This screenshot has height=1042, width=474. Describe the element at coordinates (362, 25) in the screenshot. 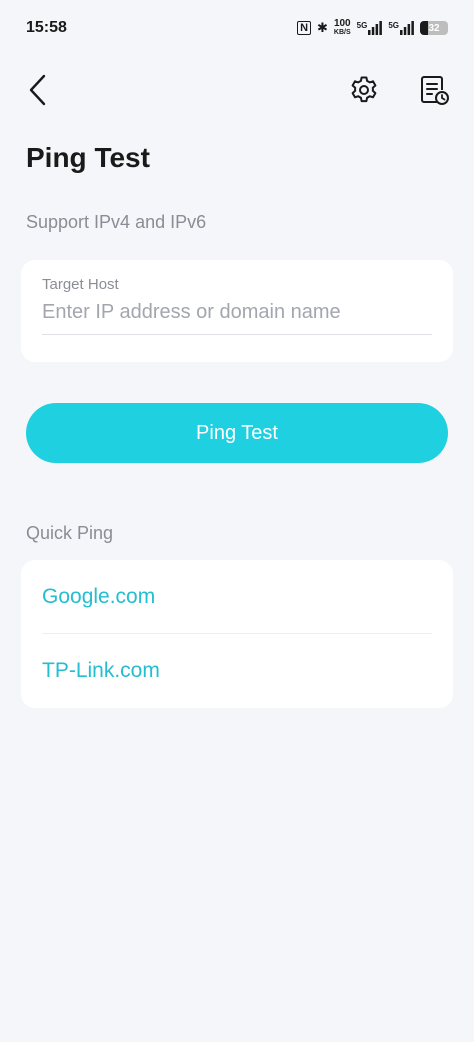

I see `sim1-network-type: 5G` at that location.